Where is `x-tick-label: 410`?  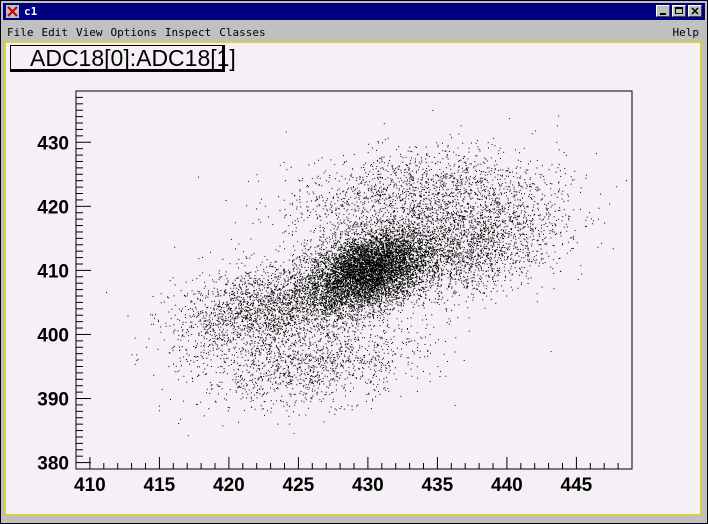 x-tick-label: 410 is located at coordinates (90, 485).